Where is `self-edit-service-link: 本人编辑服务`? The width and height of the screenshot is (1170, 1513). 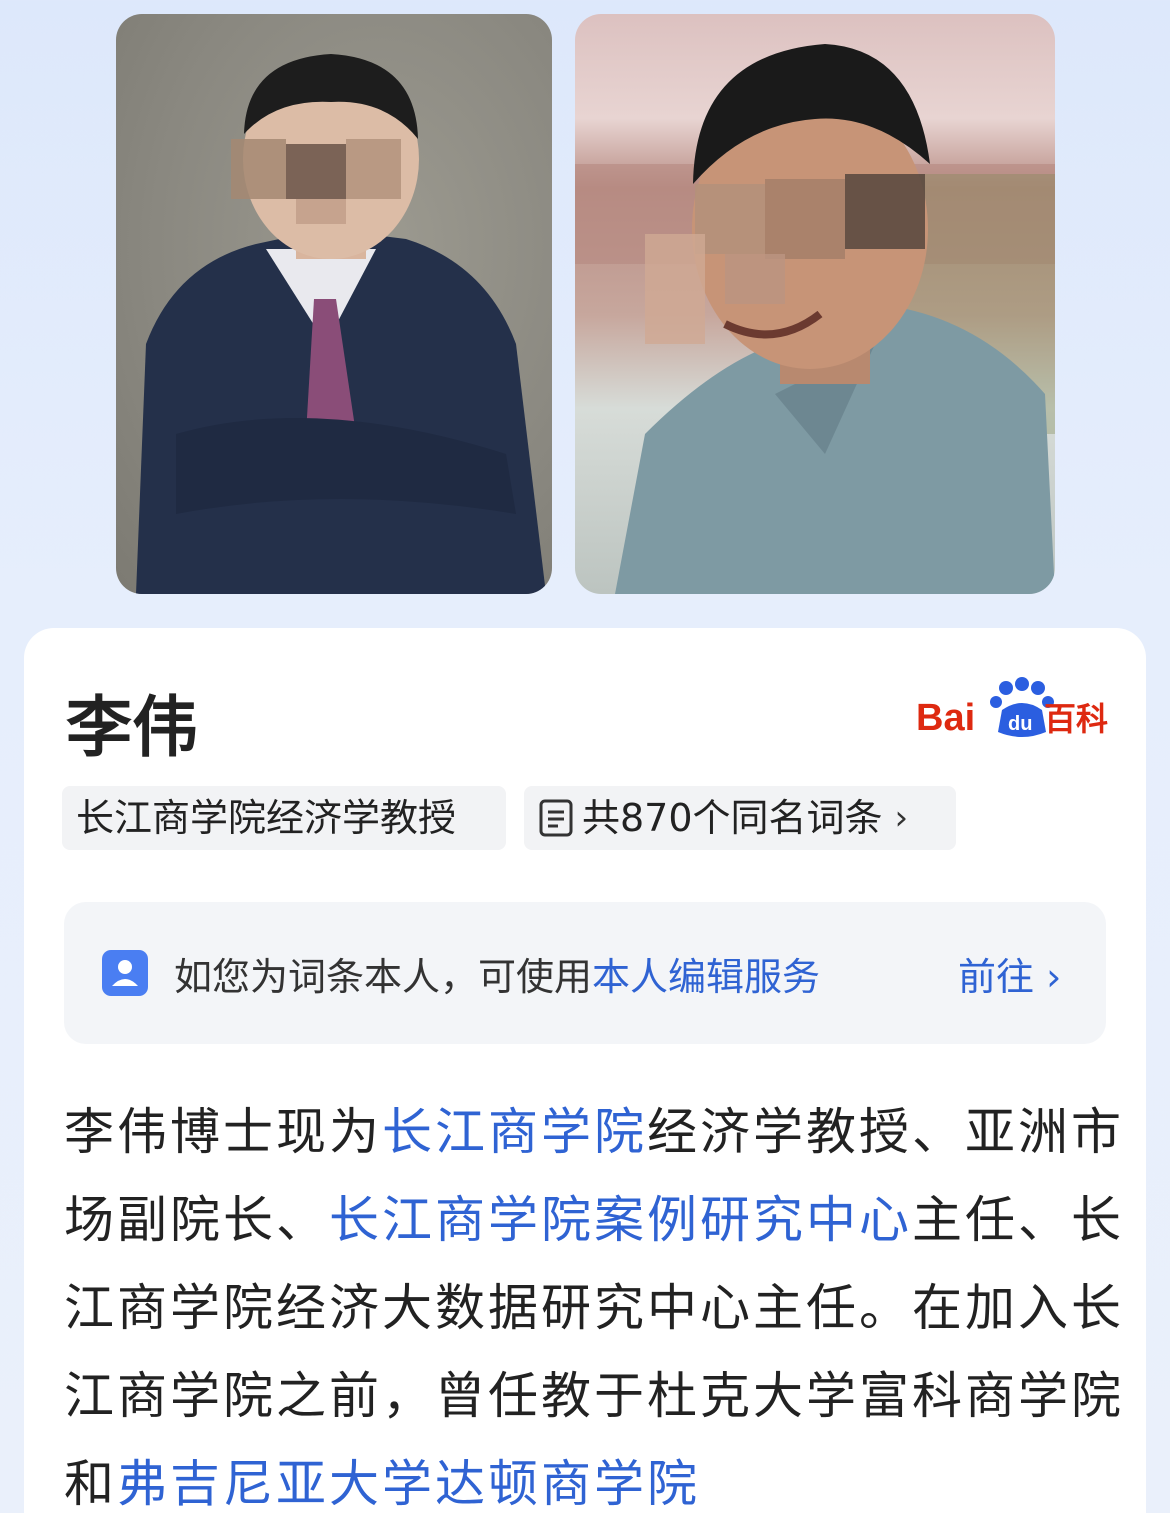
self-edit-service-link: 本人编辑服务 is located at coordinates (706, 977).